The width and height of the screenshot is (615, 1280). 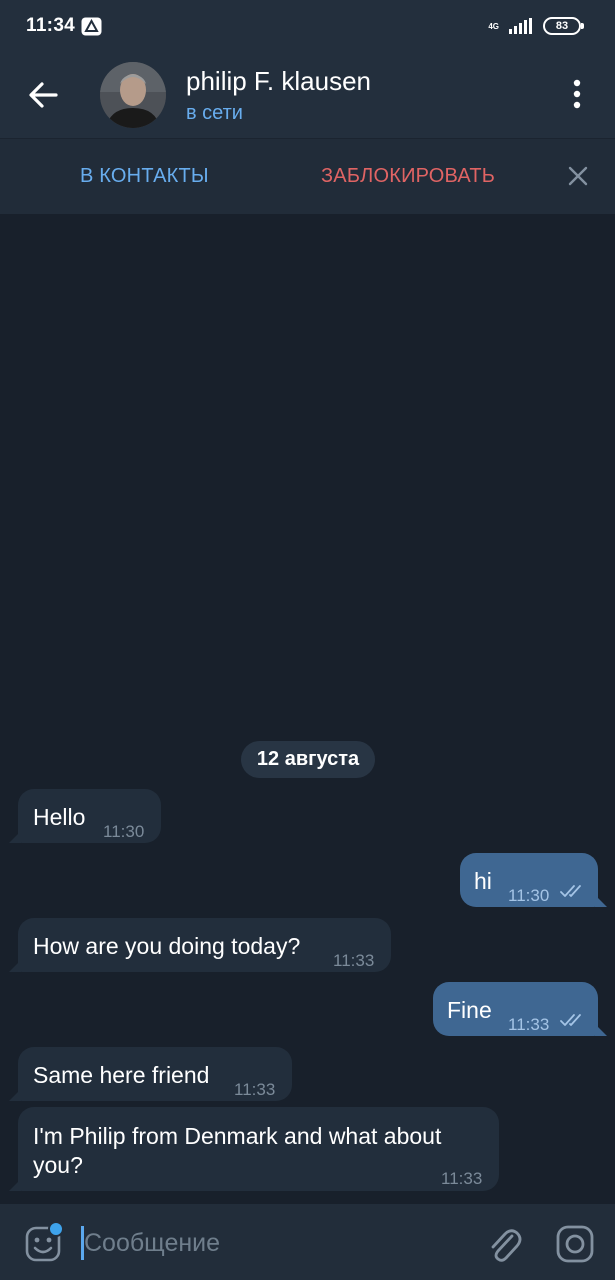 I want to click on message-text: How are you doing today?, so click(x=167, y=946).